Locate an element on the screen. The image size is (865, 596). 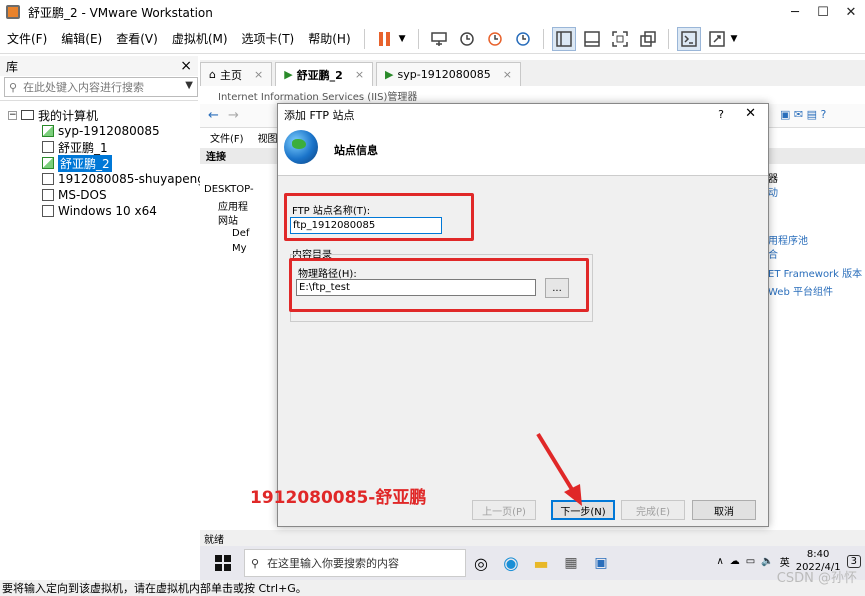
console-view-icon is located at coordinates (688, 38).